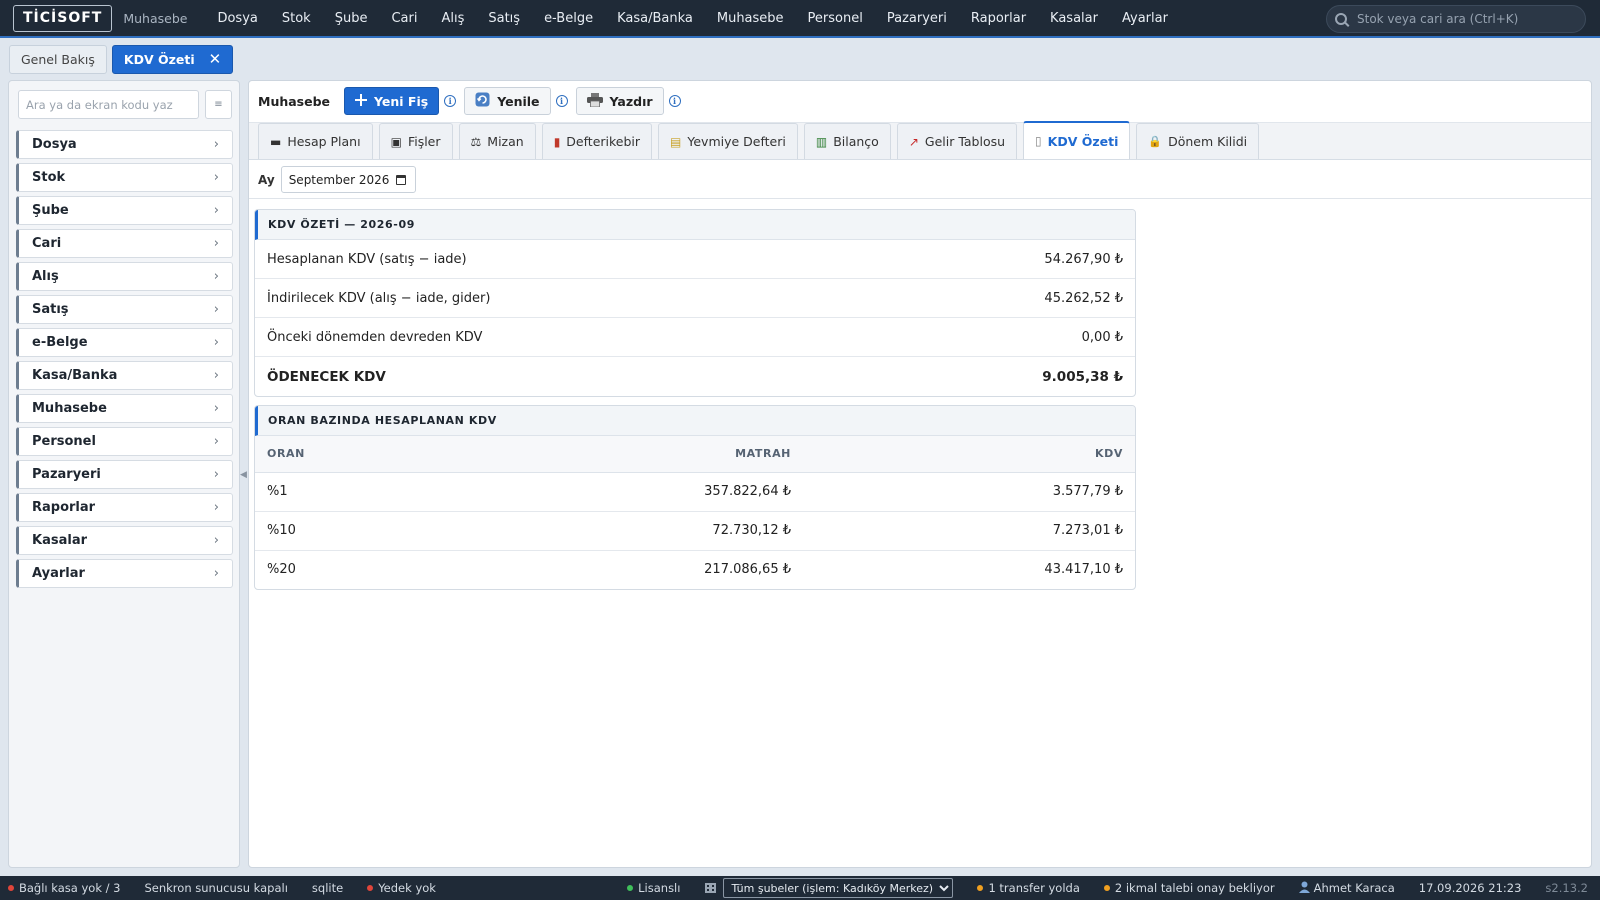 The width and height of the screenshot is (1600, 900). What do you see at coordinates (64, 507) in the screenshot?
I see `sidebar-item-label: Raporlar` at bounding box center [64, 507].